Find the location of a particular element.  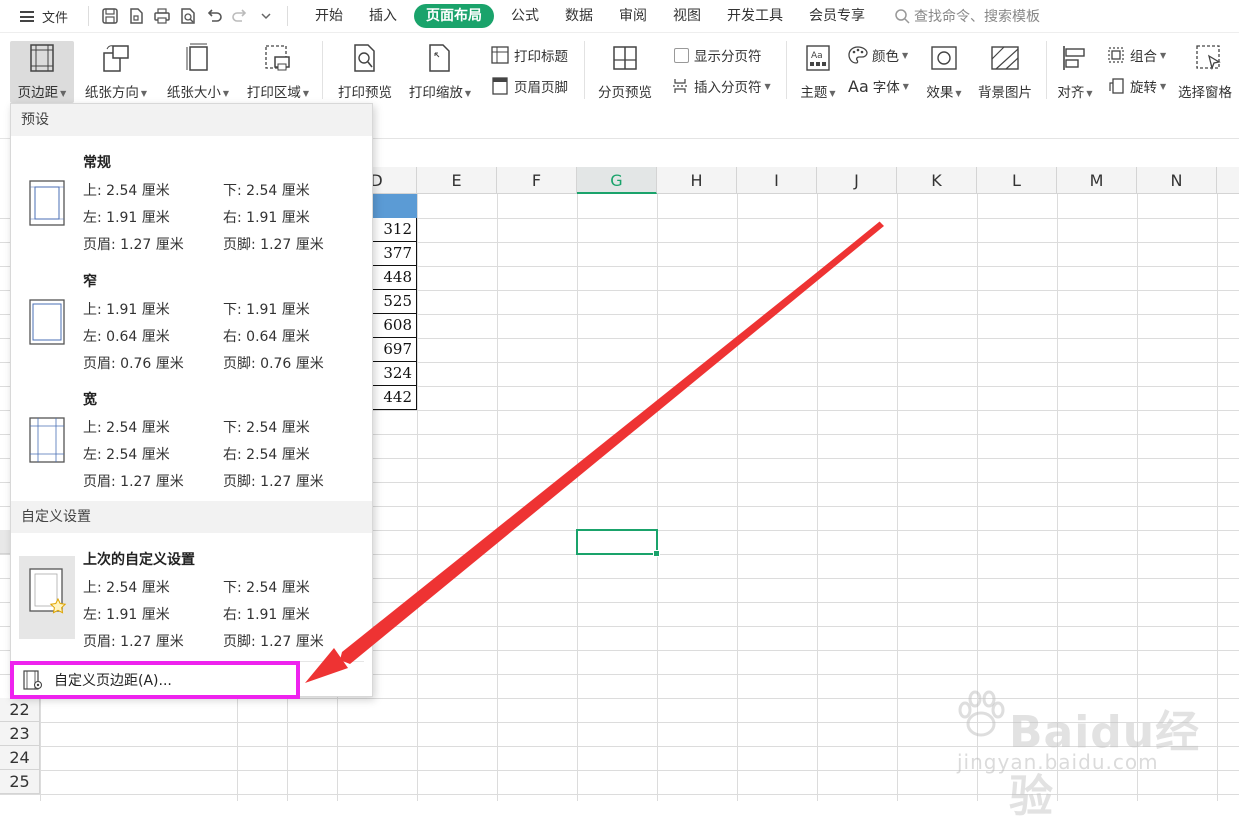

redo-icon is located at coordinates (240, 16).